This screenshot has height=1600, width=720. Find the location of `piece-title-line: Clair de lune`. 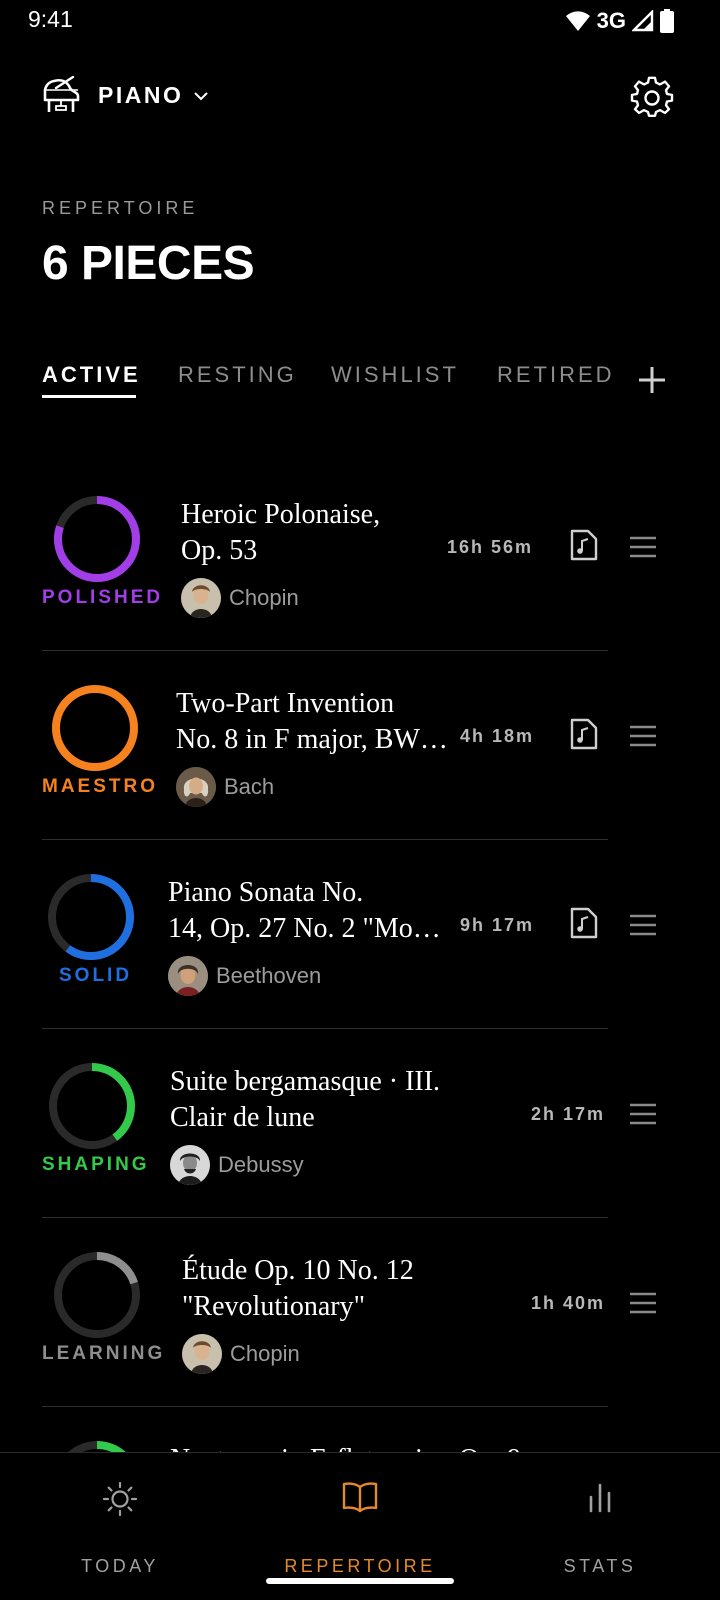

piece-title-line: Clair de lune is located at coordinates (242, 1117).